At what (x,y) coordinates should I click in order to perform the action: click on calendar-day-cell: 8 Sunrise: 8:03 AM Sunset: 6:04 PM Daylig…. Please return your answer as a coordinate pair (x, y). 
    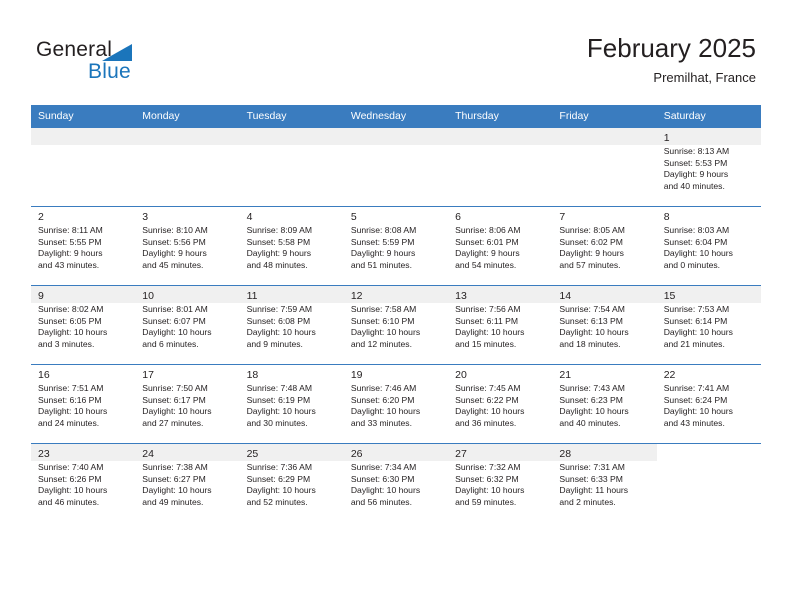
    Looking at the image, I should click on (708, 246).